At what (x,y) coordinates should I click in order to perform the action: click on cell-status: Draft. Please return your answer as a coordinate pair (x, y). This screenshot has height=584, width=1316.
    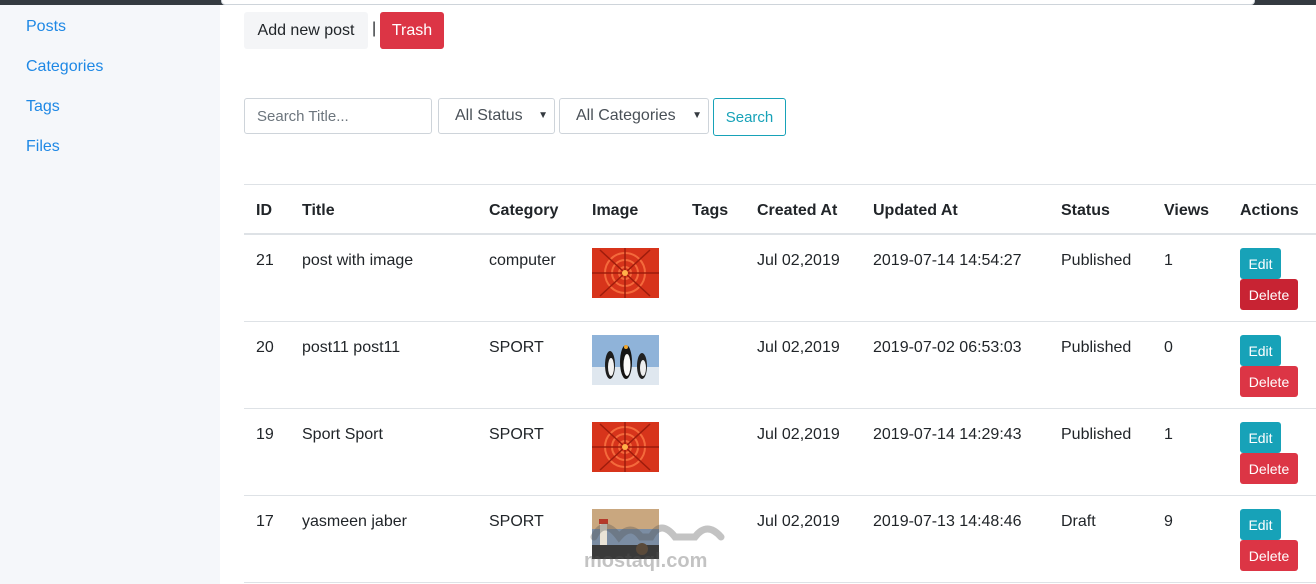
    Looking at the image, I should click on (1078, 521).